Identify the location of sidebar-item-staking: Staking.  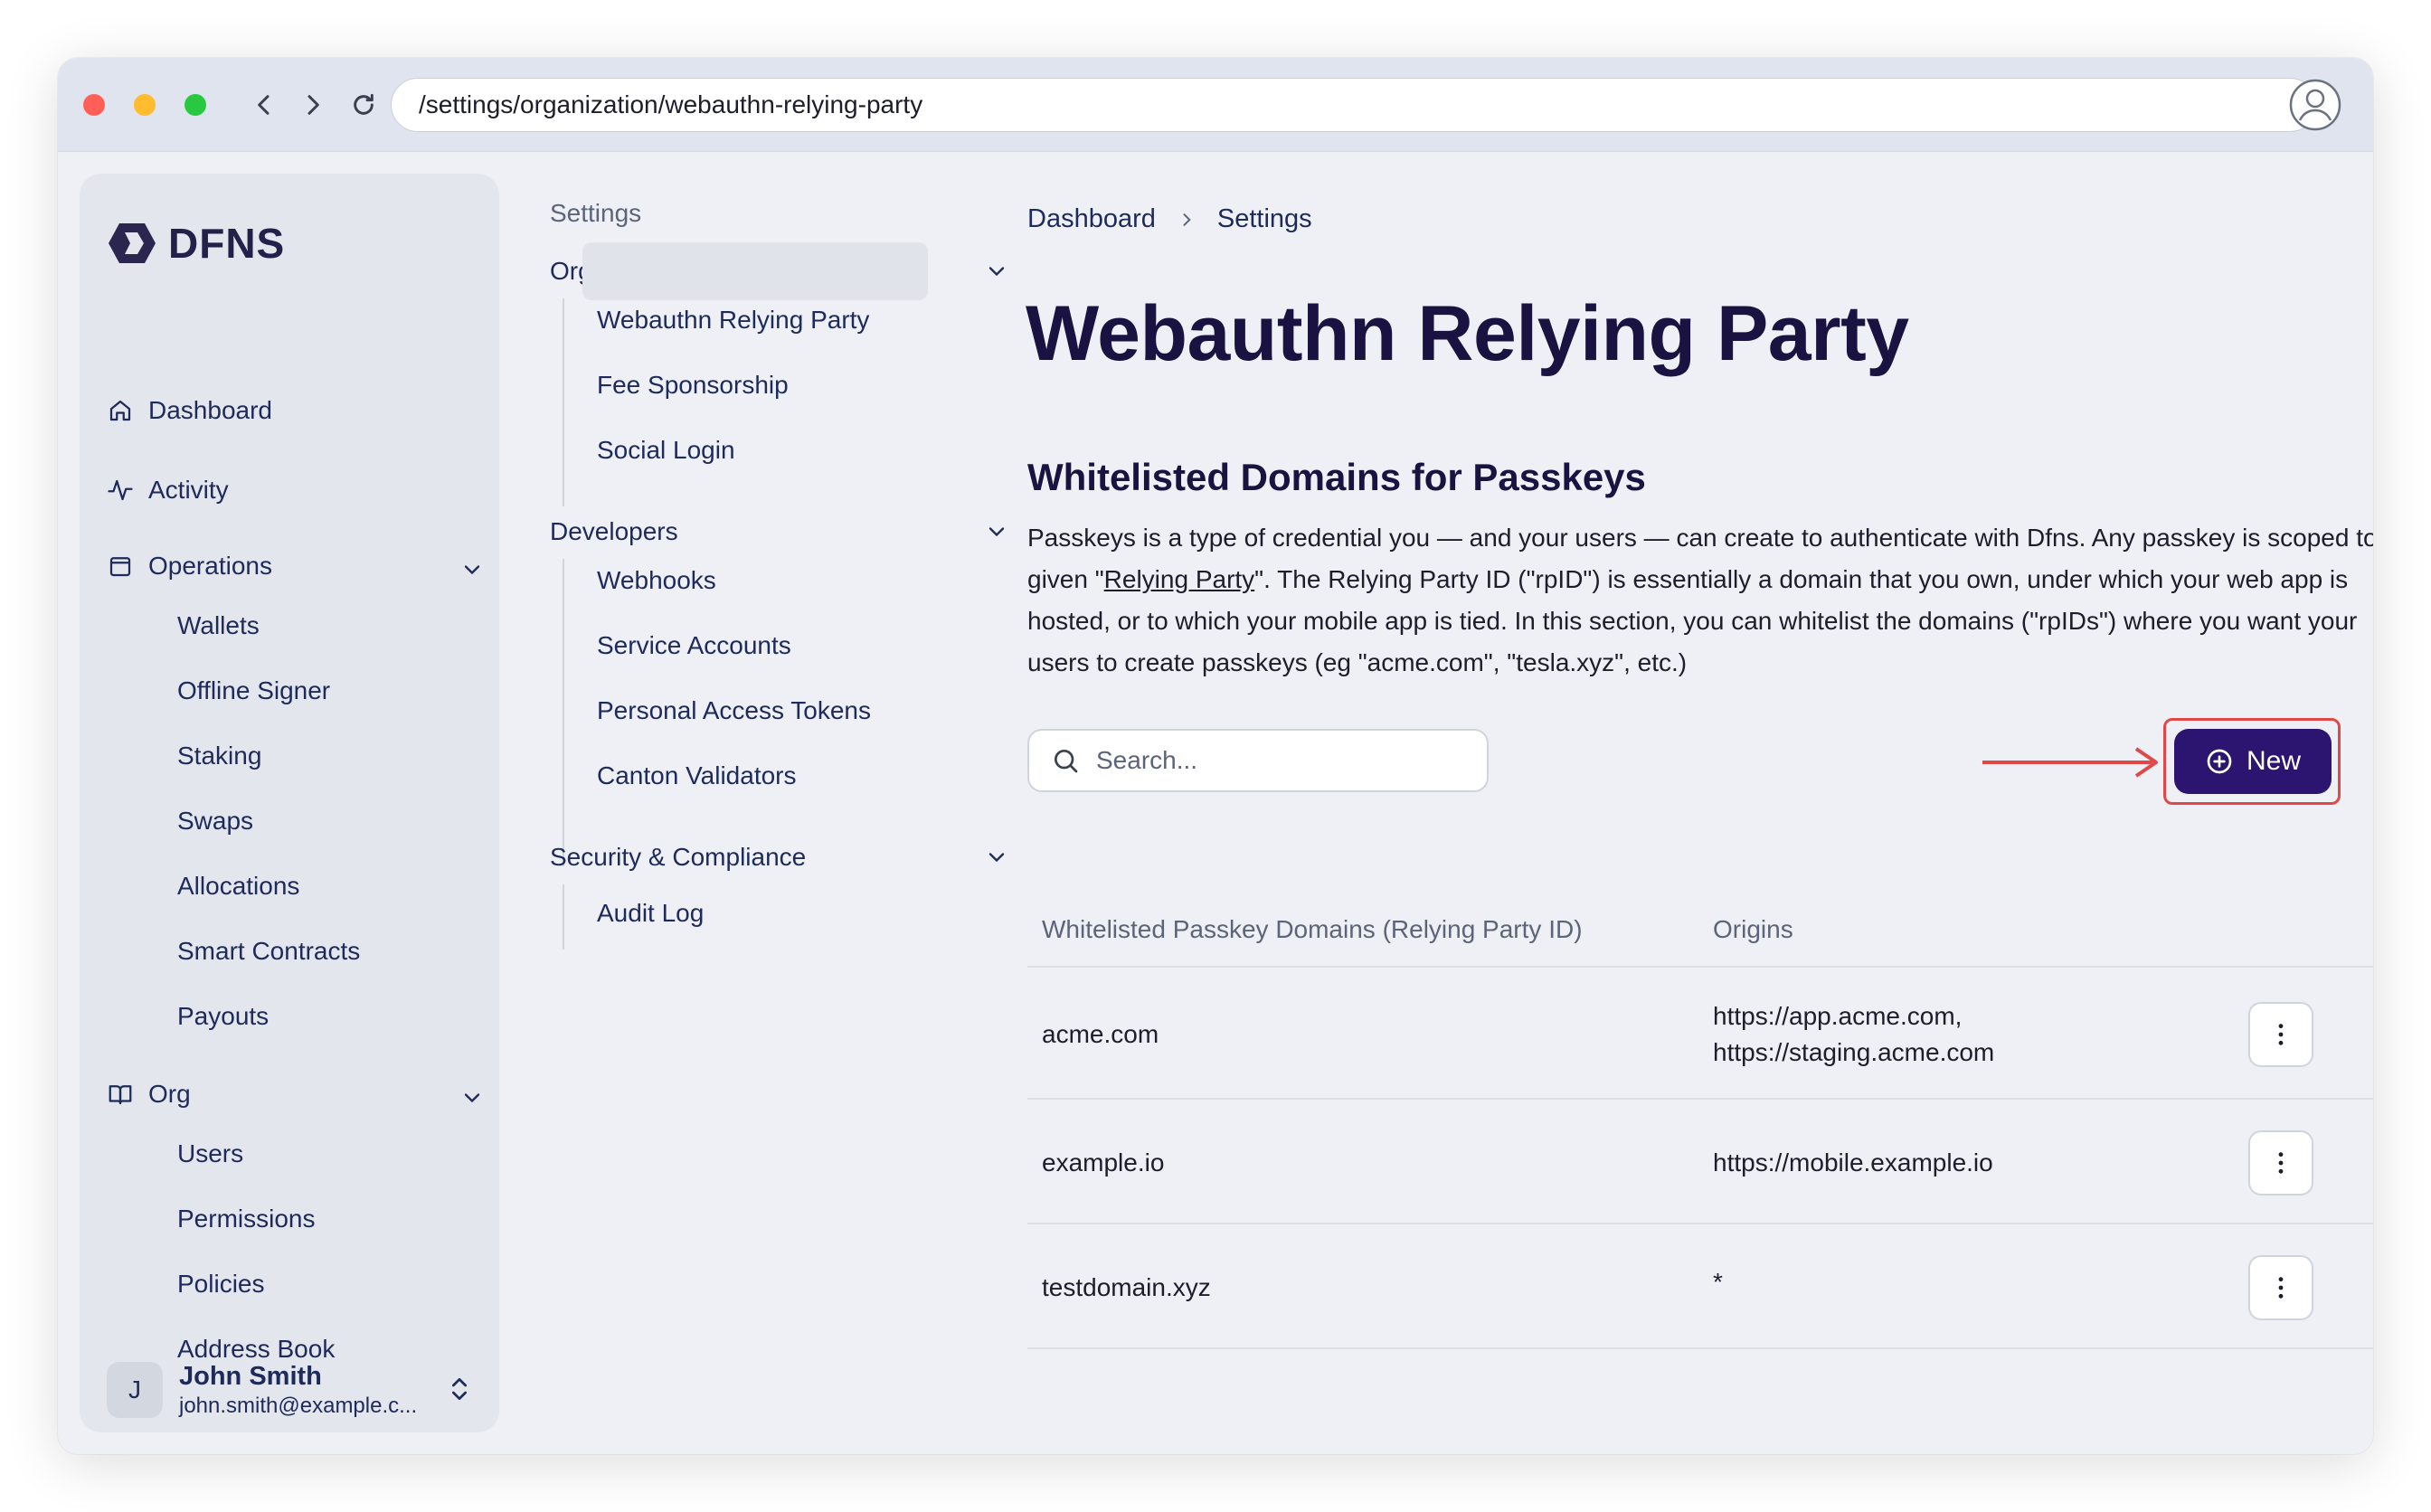
(219, 756).